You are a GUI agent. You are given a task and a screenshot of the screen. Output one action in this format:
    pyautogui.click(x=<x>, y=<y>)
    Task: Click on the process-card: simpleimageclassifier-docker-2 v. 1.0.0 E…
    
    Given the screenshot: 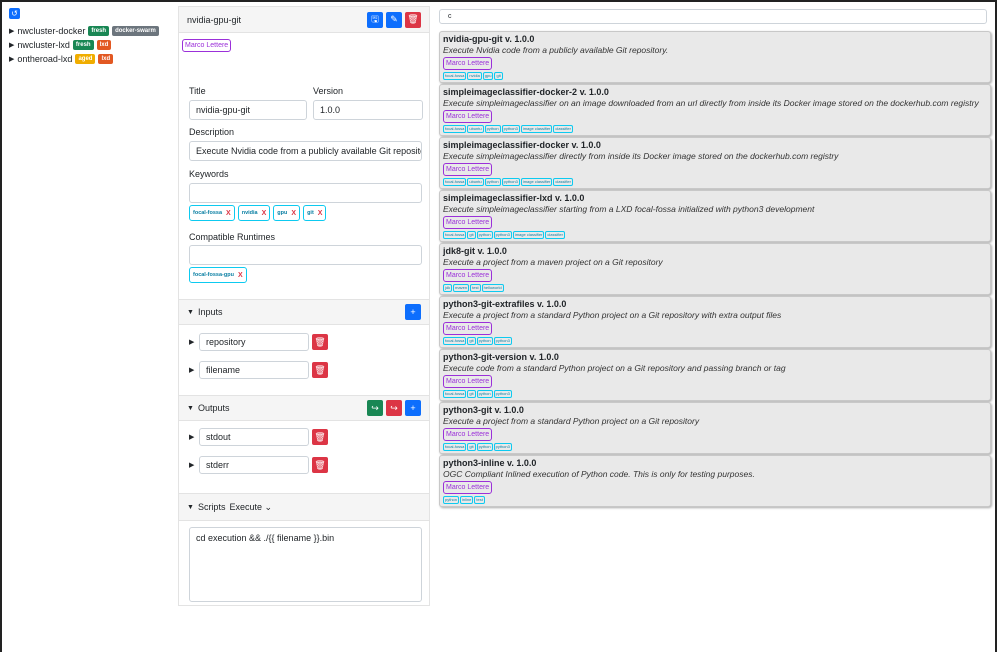 What is the action you would take?
    pyautogui.click(x=715, y=110)
    